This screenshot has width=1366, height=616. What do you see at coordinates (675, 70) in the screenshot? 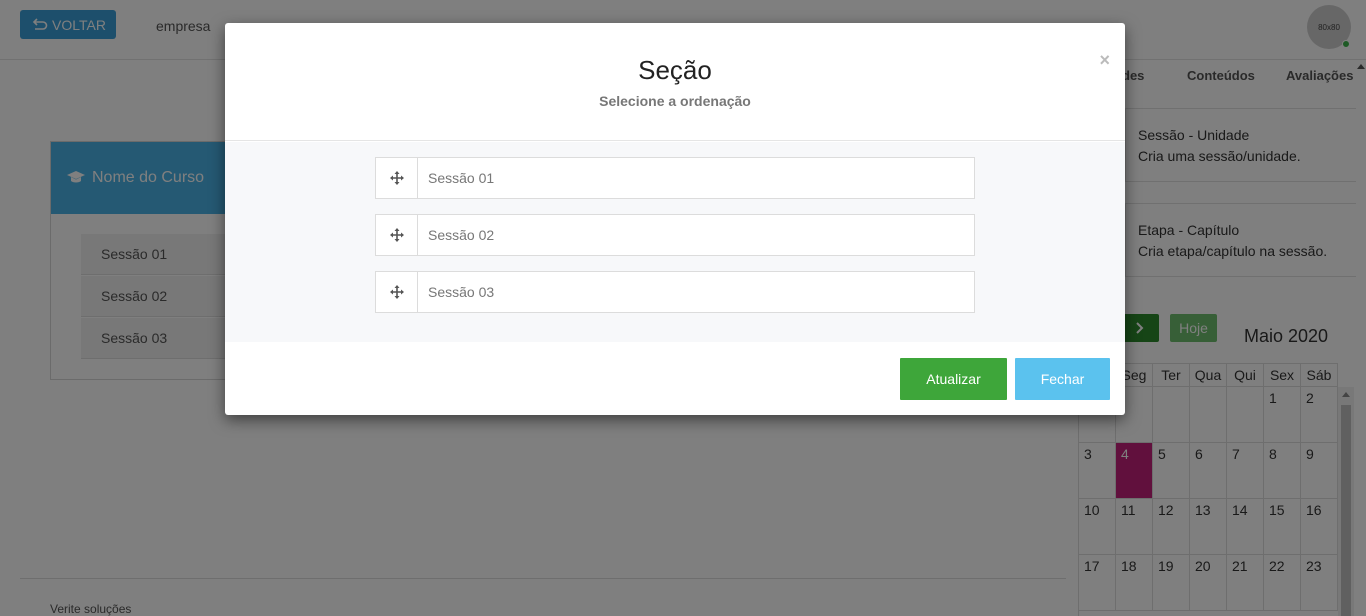
I see `modal-title: Seção` at bounding box center [675, 70].